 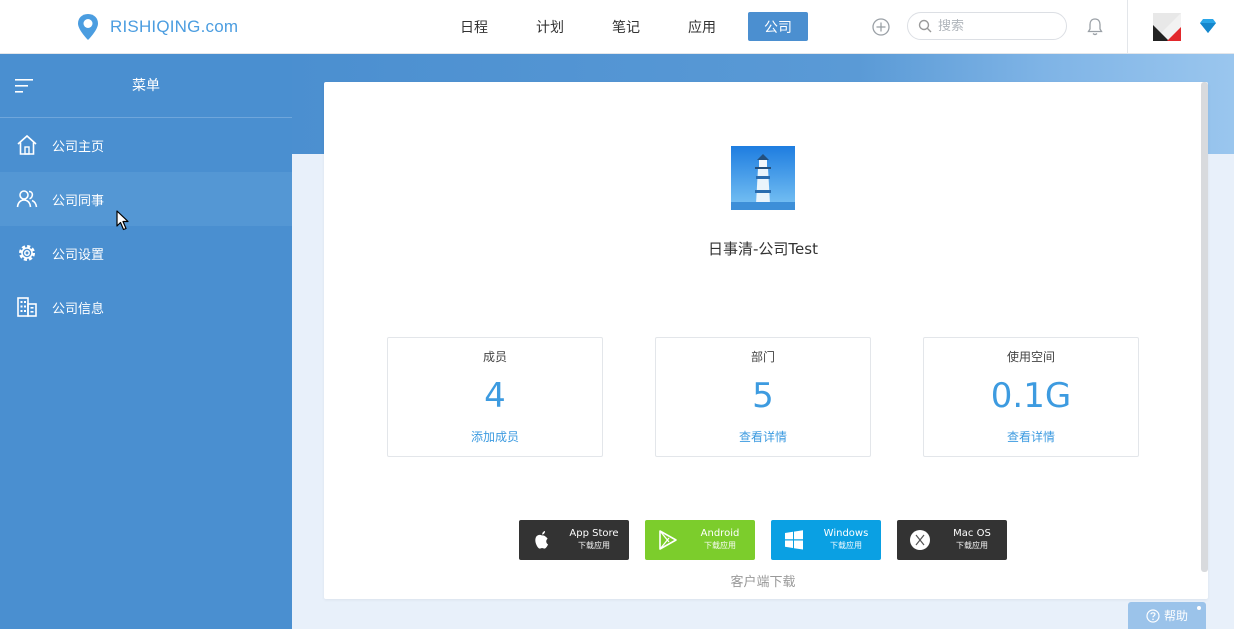 I want to click on download-title: Android, so click(x=720, y=533).